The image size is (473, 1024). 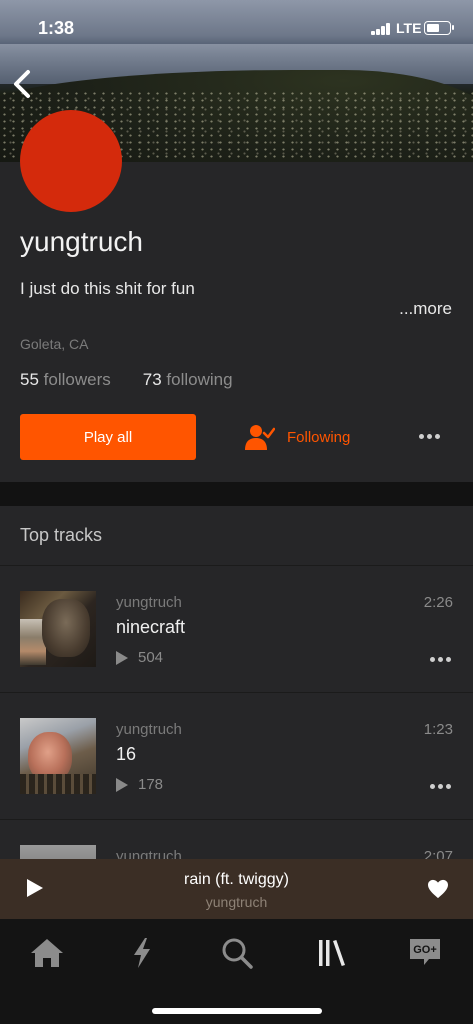 What do you see at coordinates (236, 756) in the screenshot?
I see `track-row: yungtruch 16 178 1:23` at bounding box center [236, 756].